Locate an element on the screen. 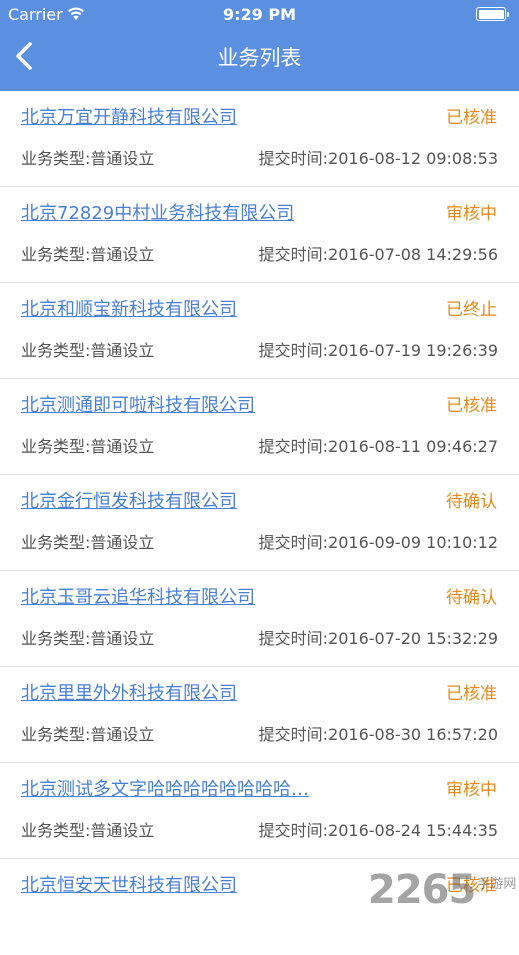 This screenshot has height=955, width=519. submit-time: 提交时间:2016-08-24 15:44:35 is located at coordinates (378, 830).